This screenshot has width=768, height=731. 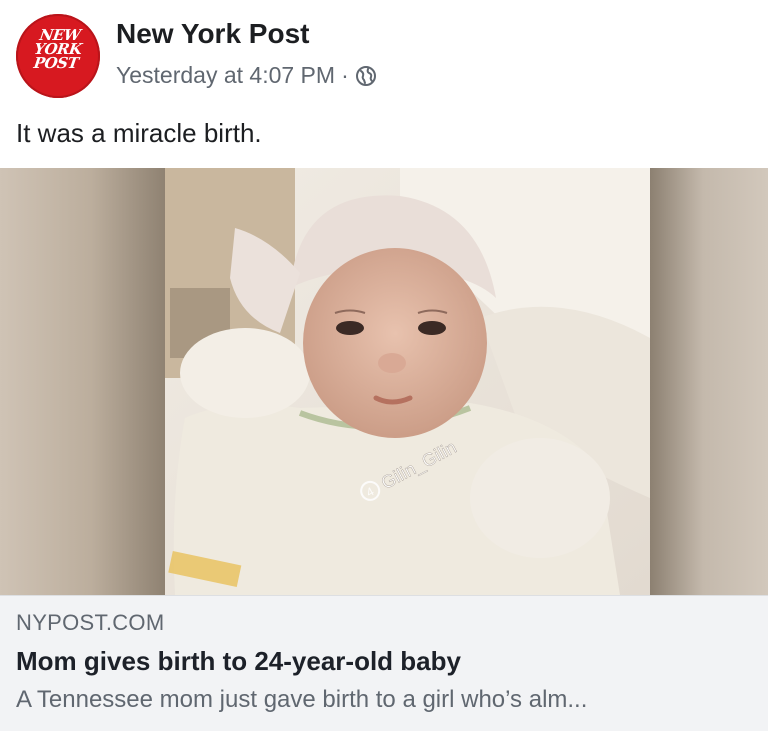 What do you see at coordinates (90, 622) in the screenshot?
I see `link-domain: NYPOST.COM` at bounding box center [90, 622].